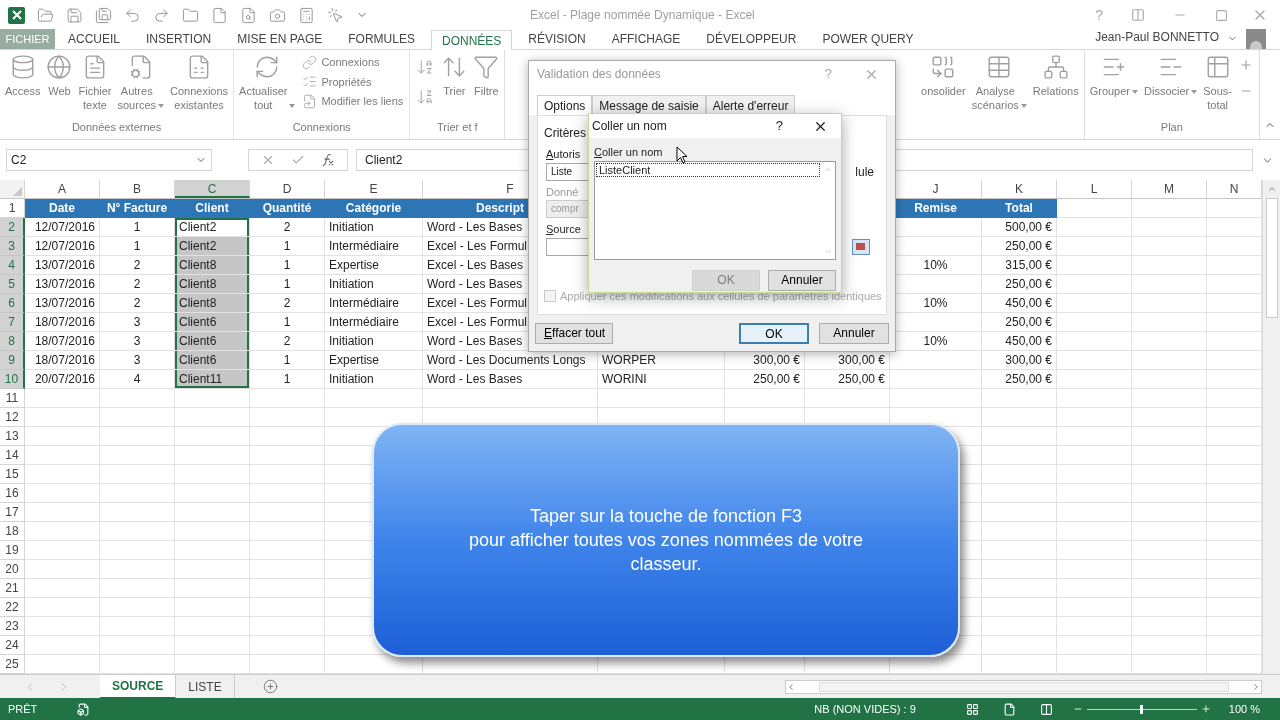 The width and height of the screenshot is (1280, 720). I want to click on ribbon-button: Filtre, so click(486, 76).